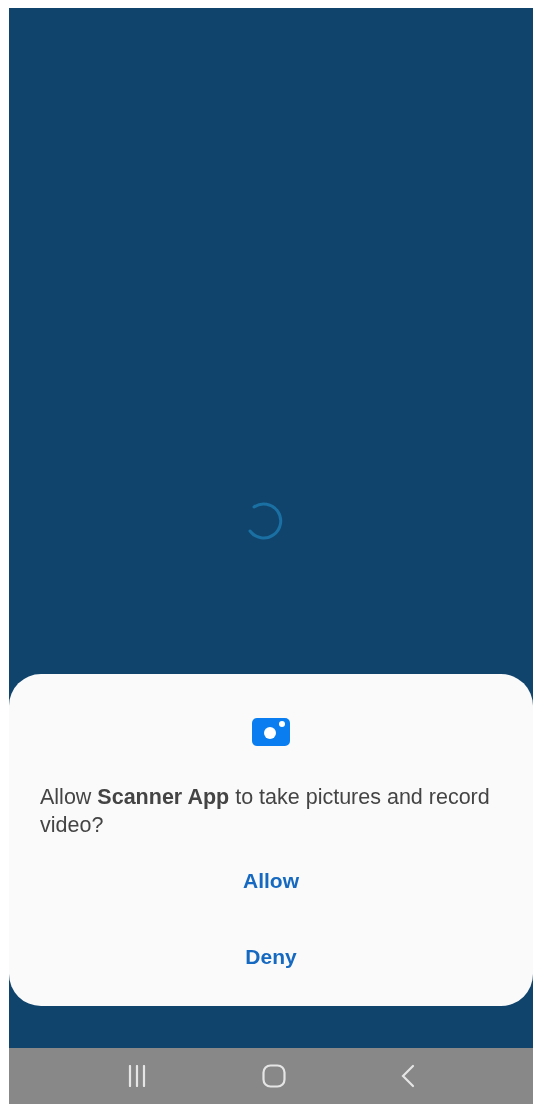  I want to click on permission-message: Allow Scanner App to take pictures and record video?, so click(265, 811).